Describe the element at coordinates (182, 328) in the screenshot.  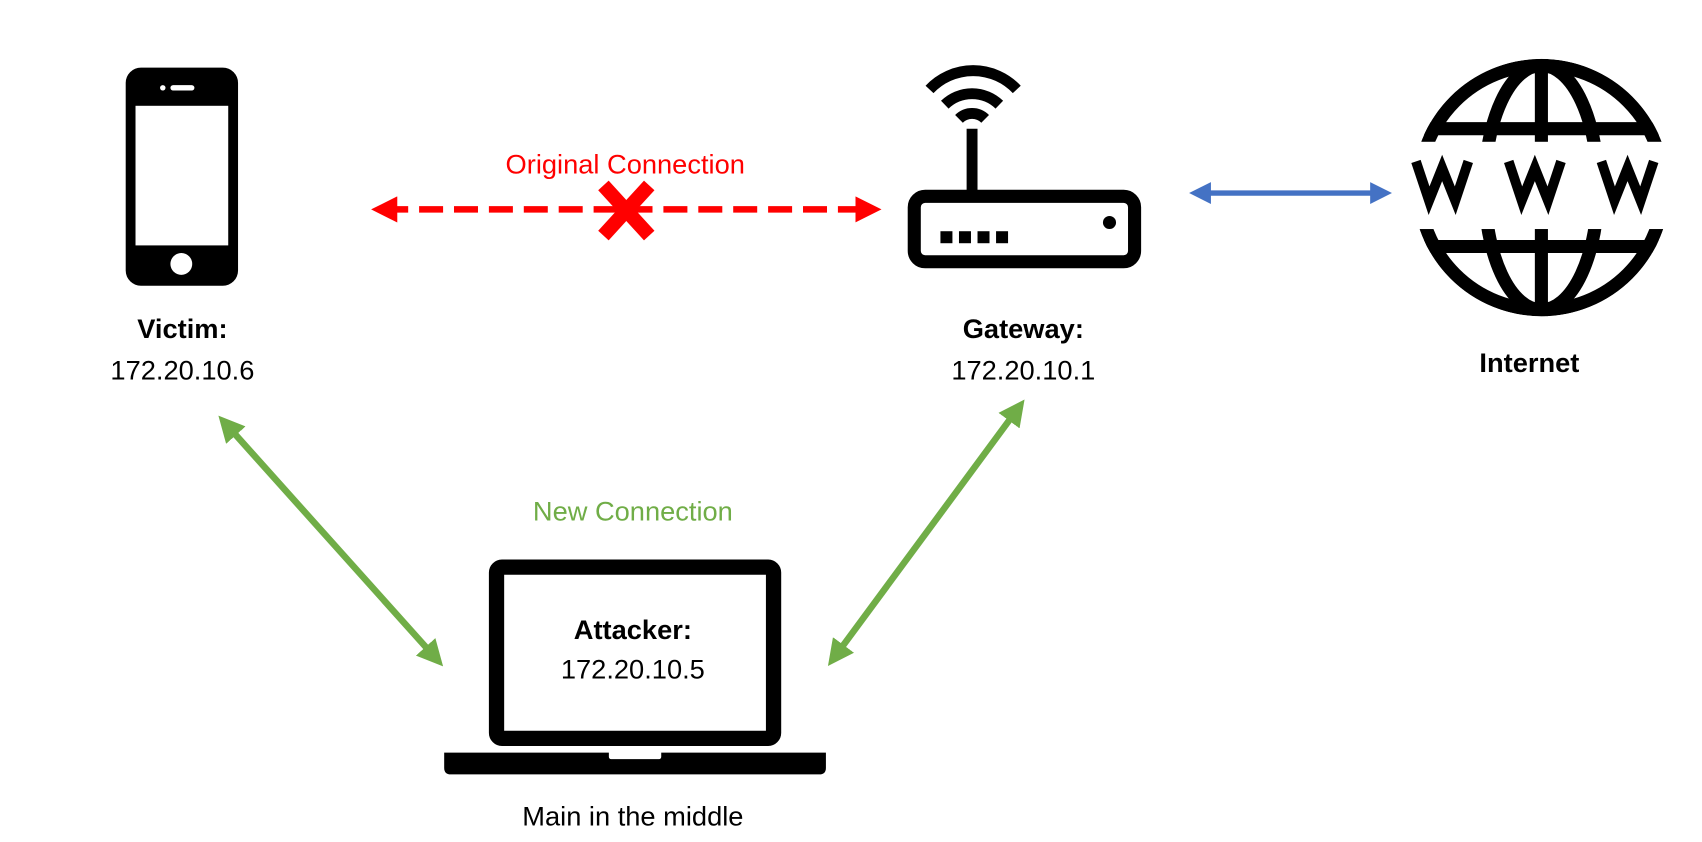
I see `victim-title: Victim:` at that location.